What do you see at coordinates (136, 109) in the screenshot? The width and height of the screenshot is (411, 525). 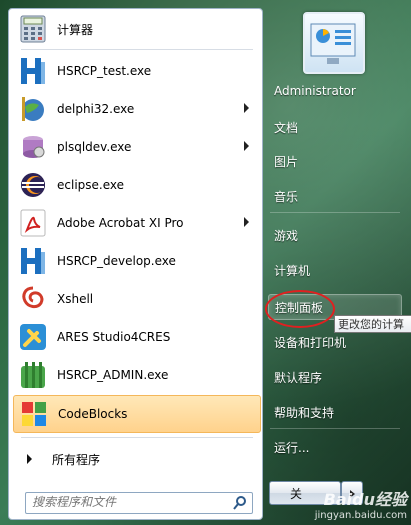 I see `program-item-delphi32: delphi32.exe` at bounding box center [136, 109].